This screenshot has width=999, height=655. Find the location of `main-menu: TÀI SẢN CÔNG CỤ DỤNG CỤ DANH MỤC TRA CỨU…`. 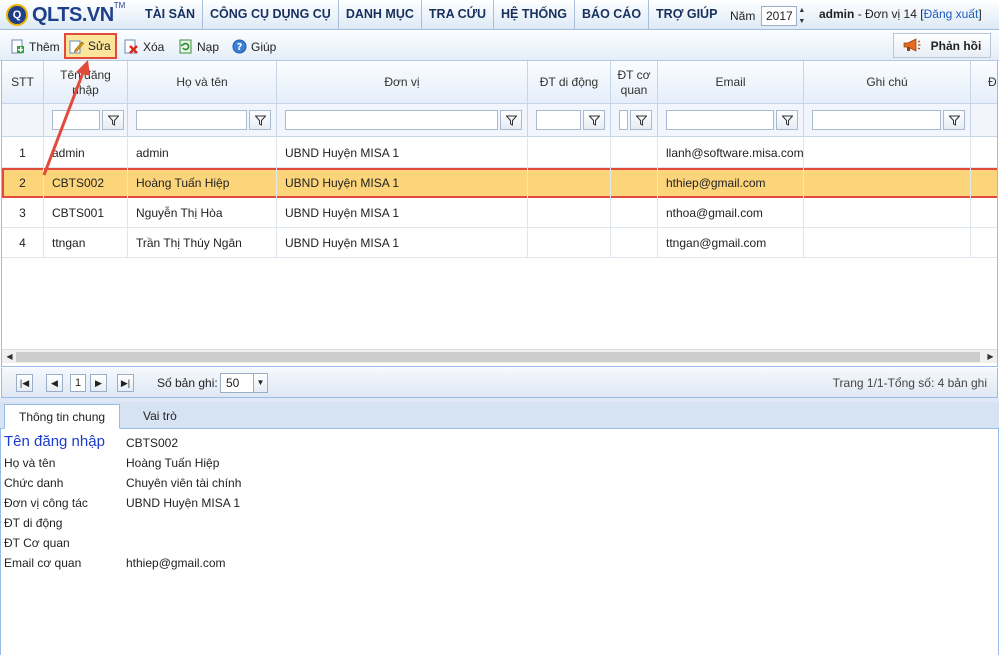

main-menu: TÀI SẢN CÔNG CỤ DỤNG CỤ DANH MỤC TRA CỨU… is located at coordinates (431, 15).